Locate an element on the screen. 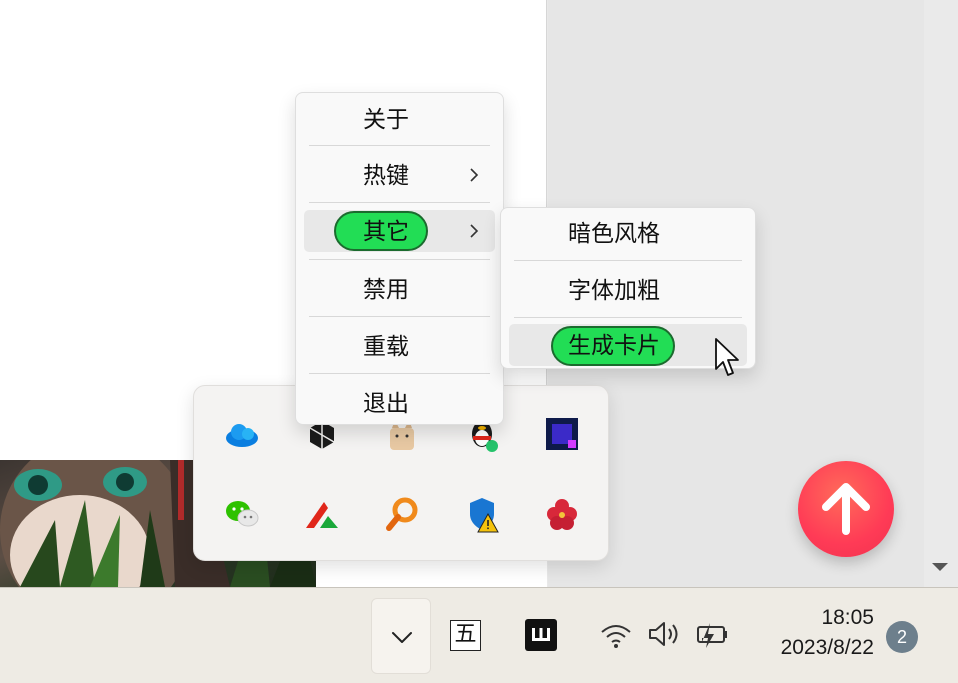 Image resolution: width=958 pixels, height=683 pixels. menu-item-label: 禁用 is located at coordinates (386, 289).